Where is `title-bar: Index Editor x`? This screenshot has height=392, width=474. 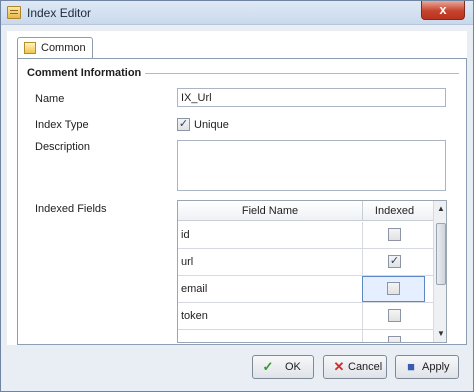
title-bar: Index Editor x is located at coordinates (237, 13).